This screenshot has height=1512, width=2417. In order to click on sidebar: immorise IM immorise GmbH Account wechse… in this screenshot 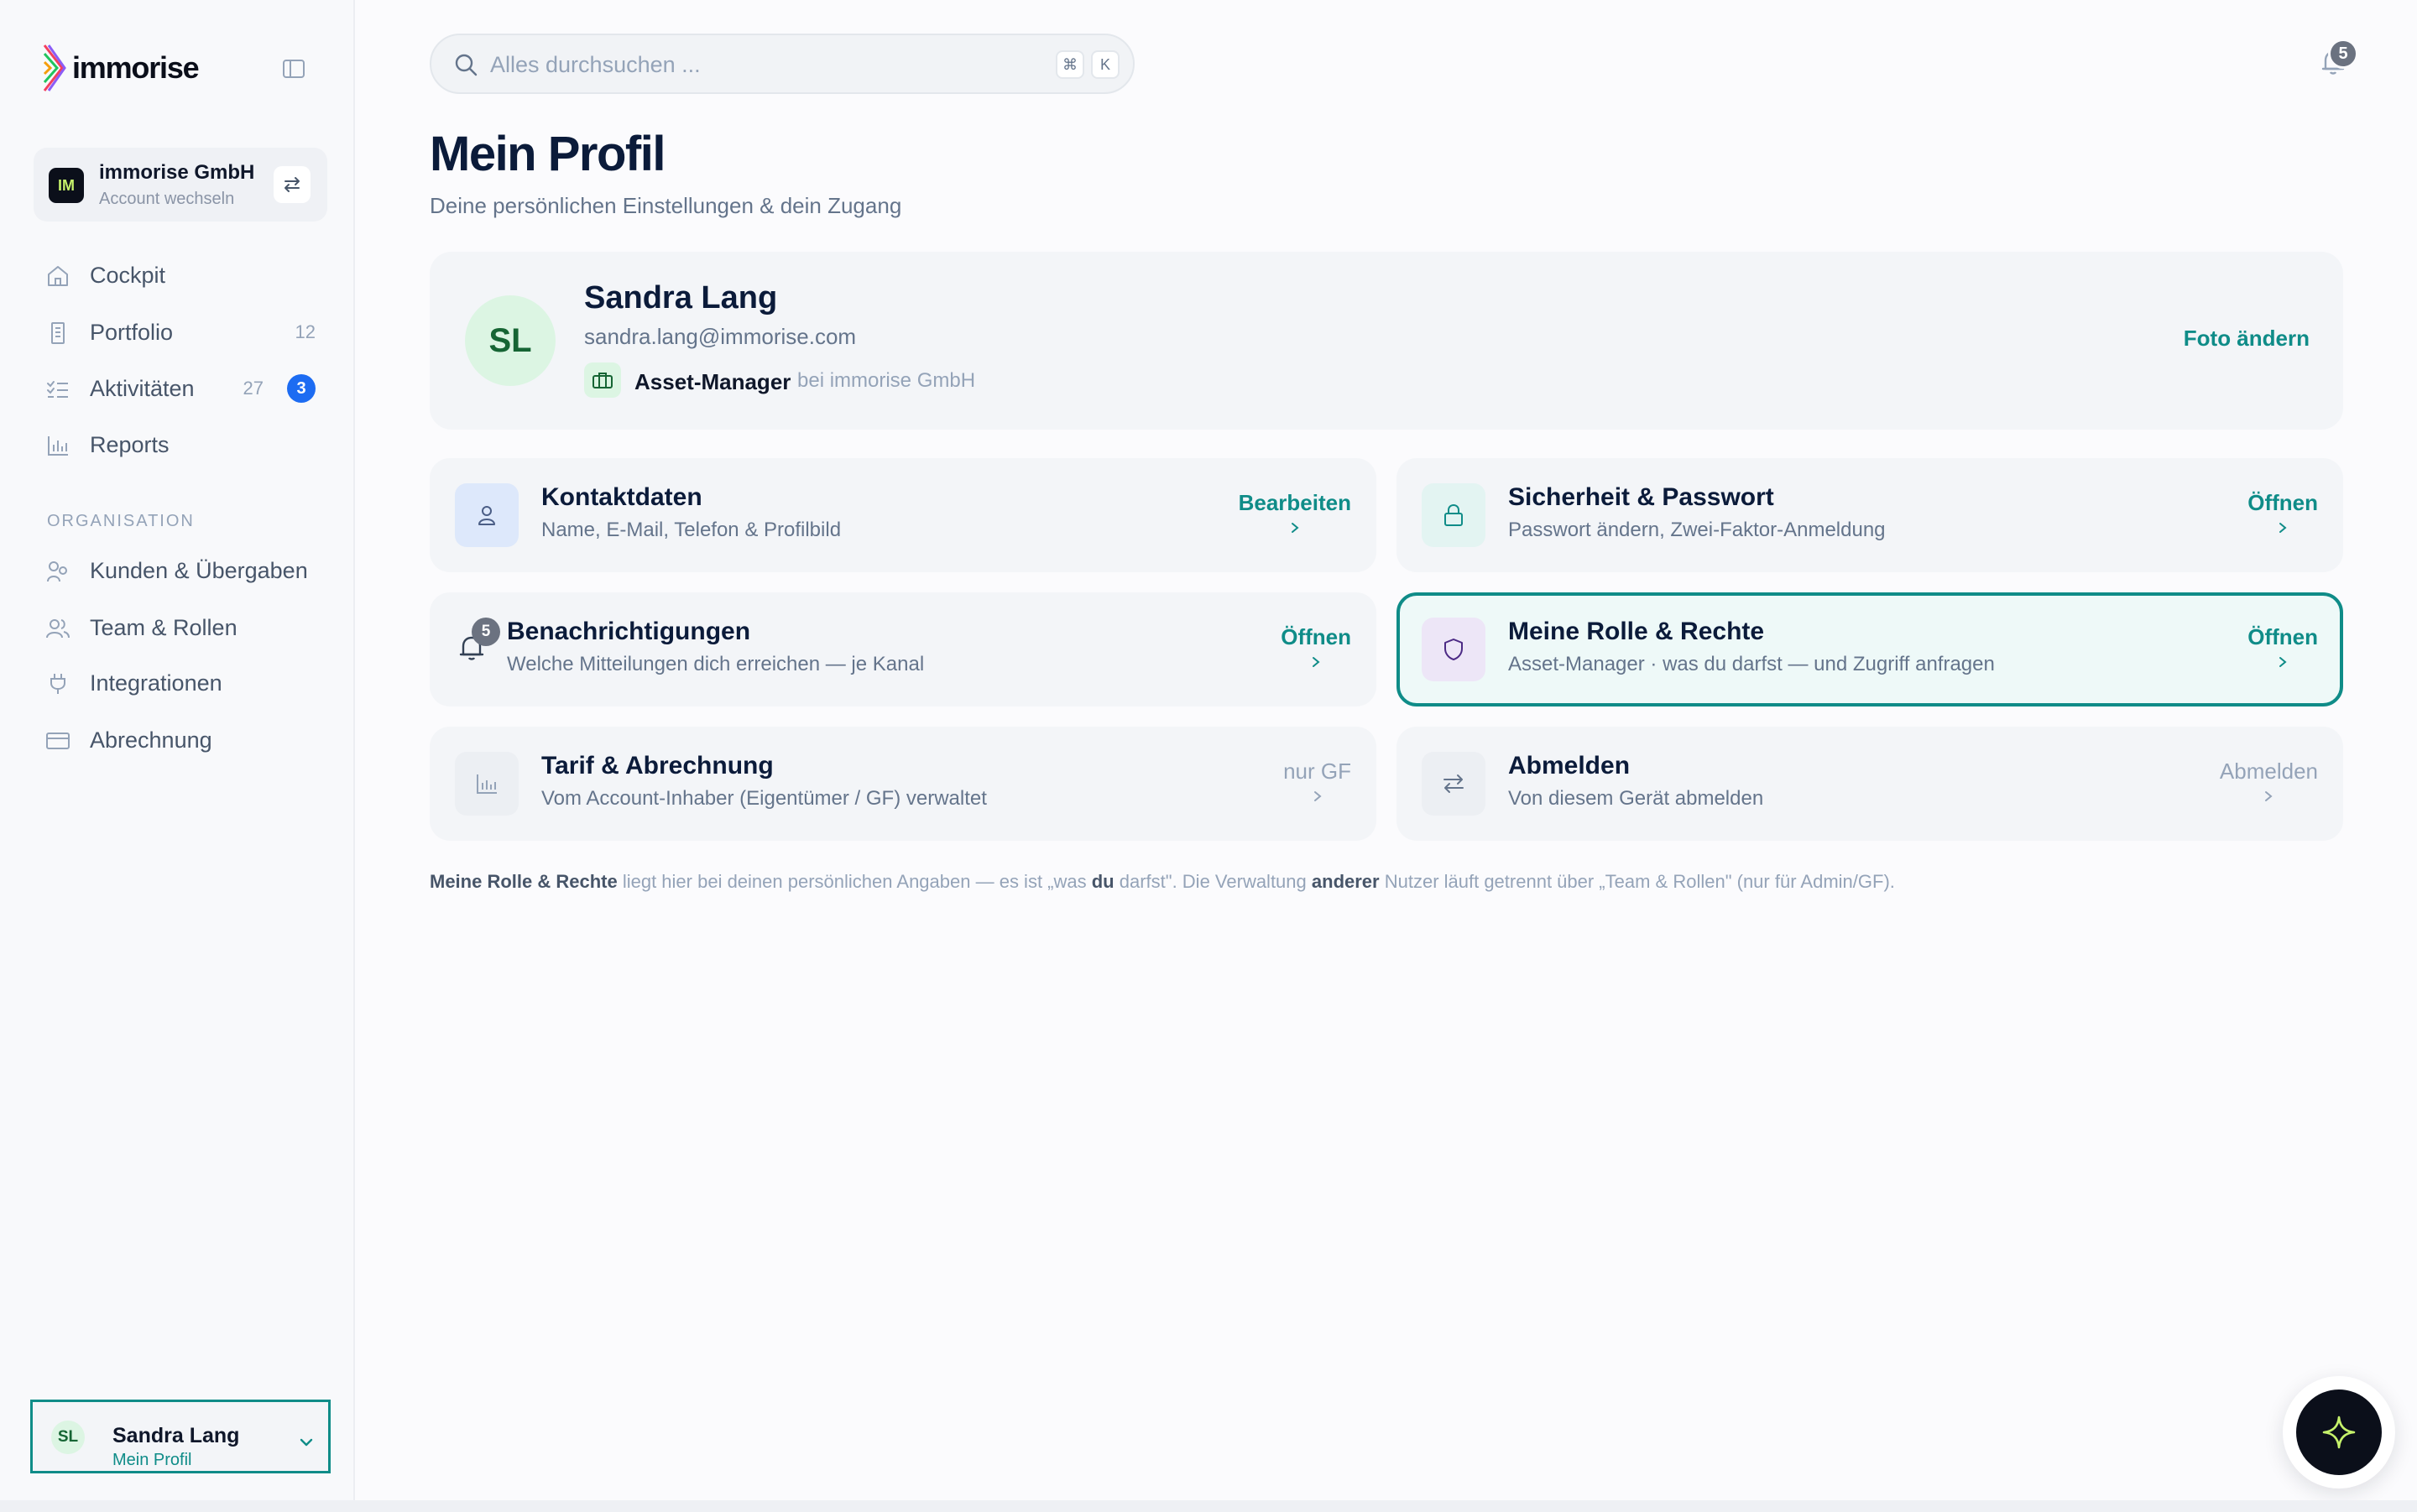, I will do `click(177, 750)`.